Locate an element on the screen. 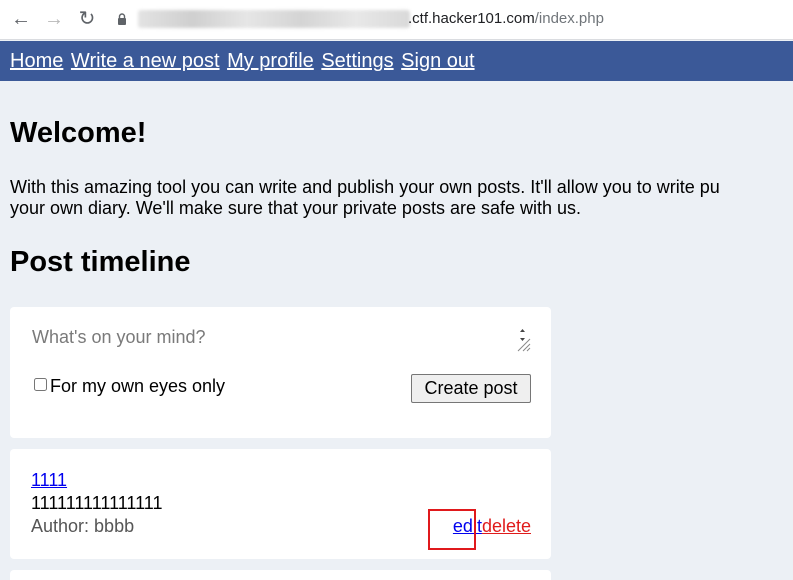 The height and width of the screenshot is (580, 793). private-checkbox is located at coordinates (40, 384).